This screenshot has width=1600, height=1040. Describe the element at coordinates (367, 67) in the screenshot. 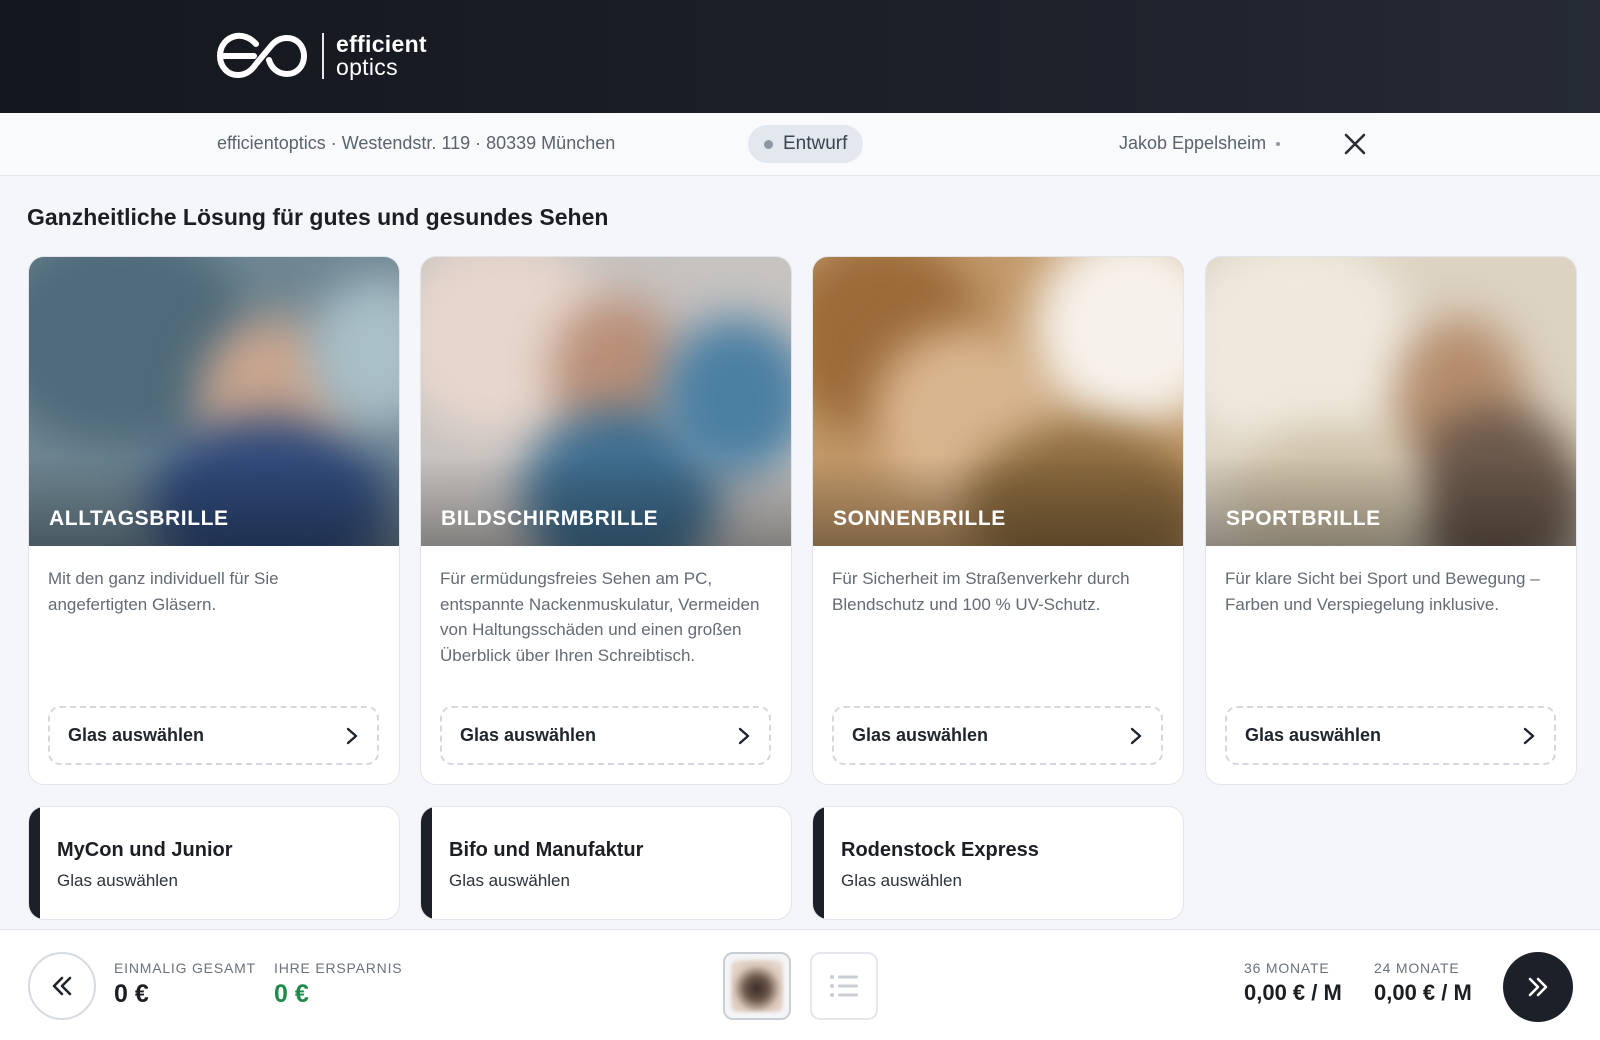

I see `logo-line-2: optics` at that location.